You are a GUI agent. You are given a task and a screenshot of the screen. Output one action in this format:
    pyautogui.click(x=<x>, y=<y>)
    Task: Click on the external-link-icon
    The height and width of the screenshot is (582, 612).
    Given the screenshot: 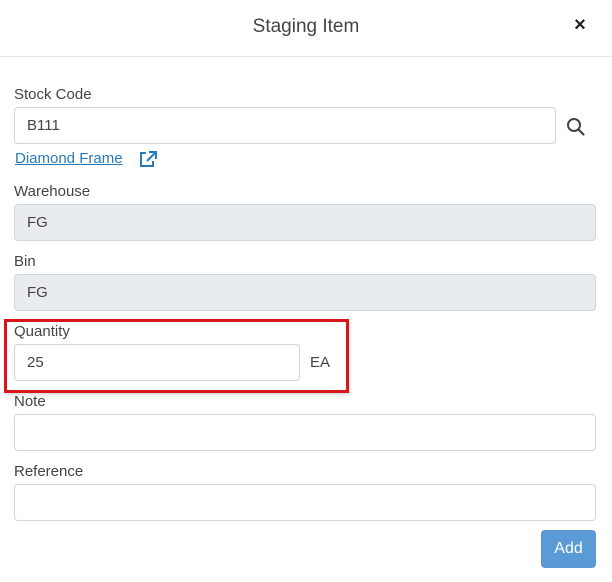 What is the action you would take?
    pyautogui.click(x=148, y=159)
    